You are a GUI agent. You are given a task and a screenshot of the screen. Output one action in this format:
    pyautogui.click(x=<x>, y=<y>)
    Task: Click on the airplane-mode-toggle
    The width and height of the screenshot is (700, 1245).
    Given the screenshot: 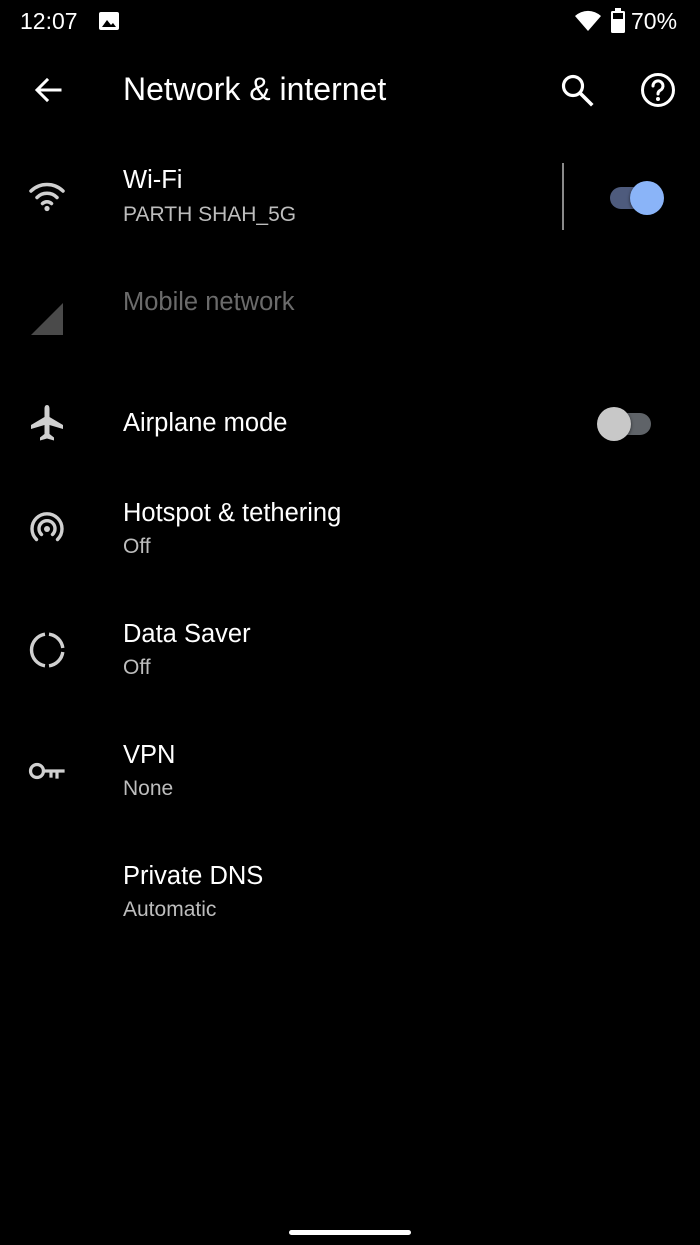 What is the action you would take?
    pyautogui.click(x=627, y=423)
    